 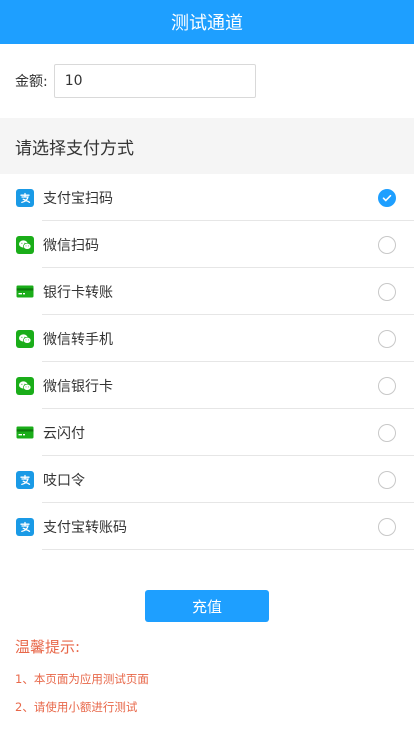 I want to click on tips-section: 温馨提示: 1、本页面为应用测试页面 2、请使用小额进行测试, so click(x=82, y=681).